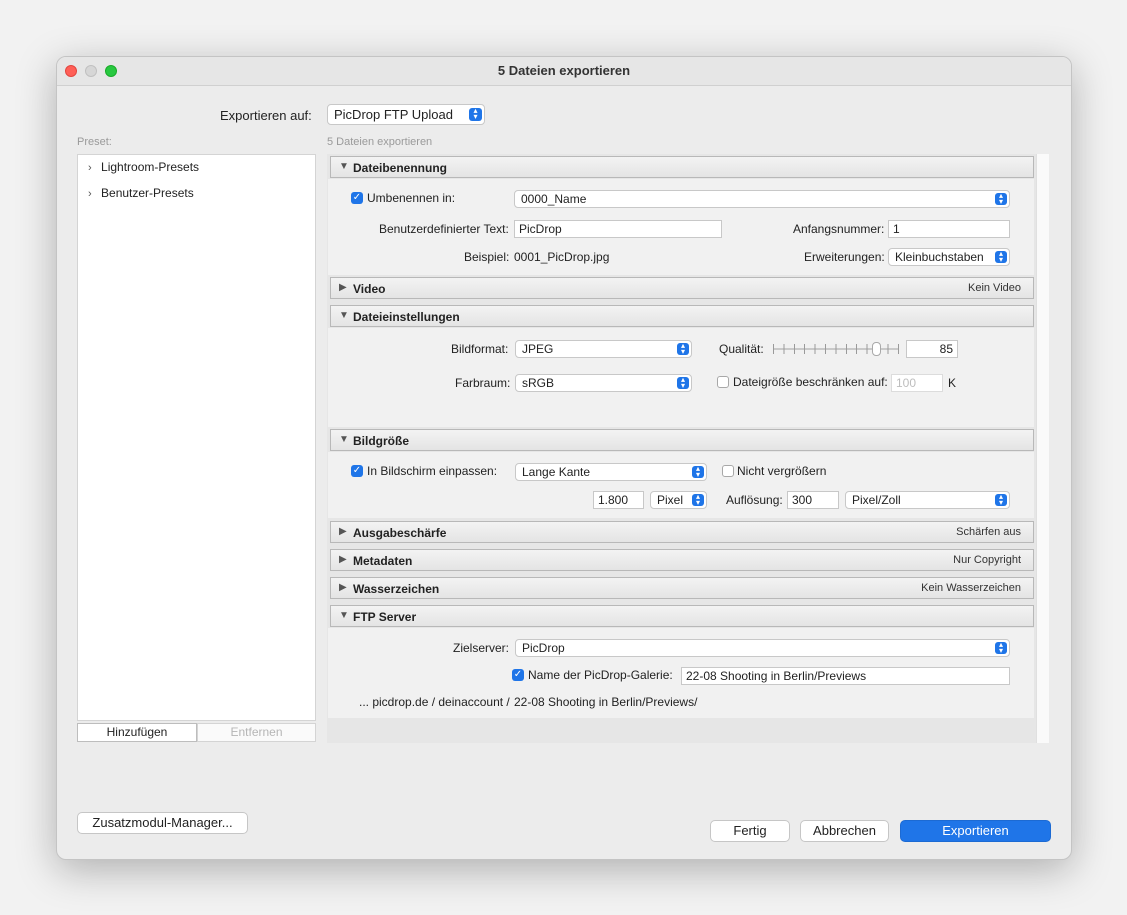 The image size is (1127, 915). Describe the element at coordinates (434, 702) in the screenshot. I see `ftp-path-prefix: ... picdrop.de / deinaccount /` at that location.